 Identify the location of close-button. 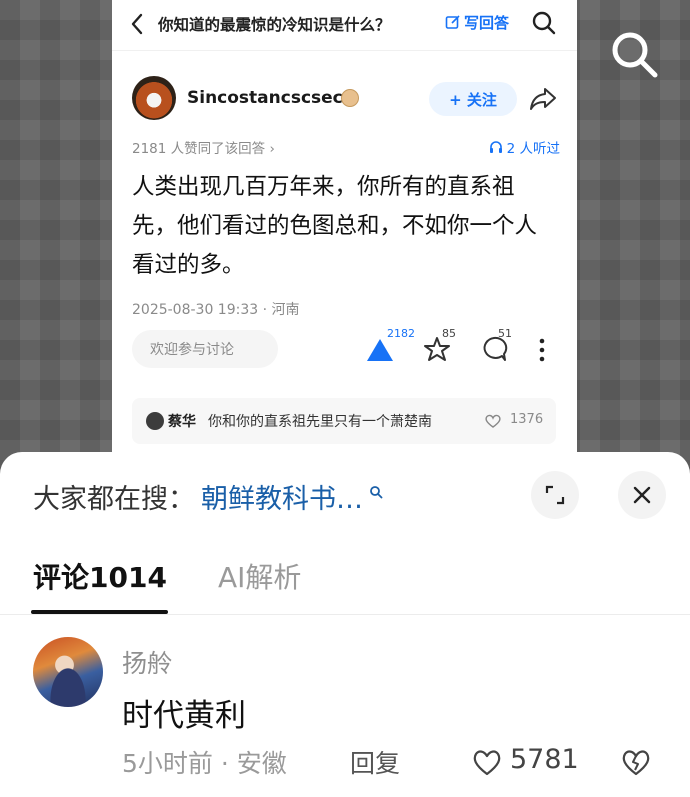
(642, 495).